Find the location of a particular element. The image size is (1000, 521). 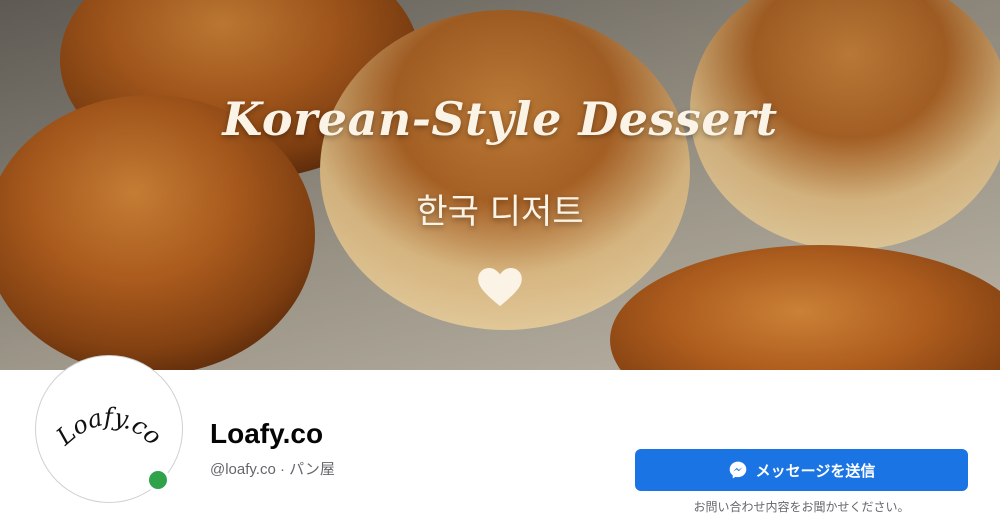

message-hint: お問い合わせ内容をお聞かせください。 is located at coordinates (801, 507).